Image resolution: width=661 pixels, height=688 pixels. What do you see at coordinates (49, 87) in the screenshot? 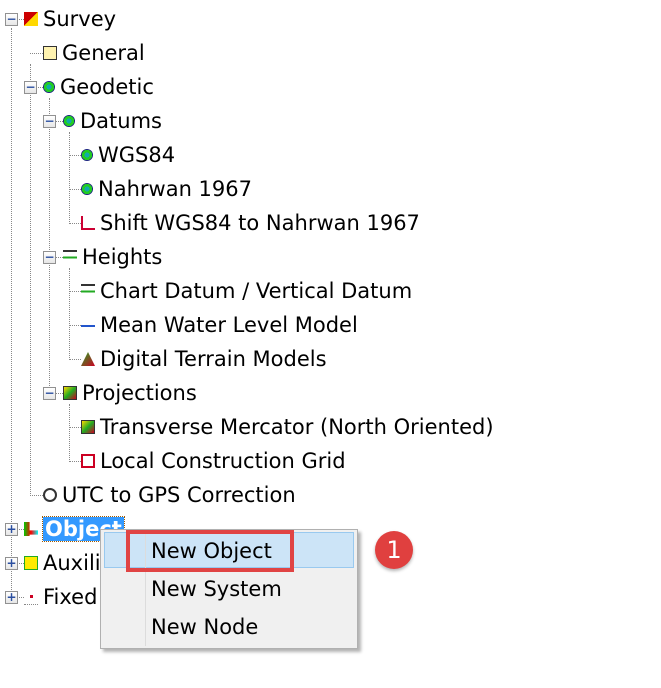
I see `geodetic-icon` at bounding box center [49, 87].